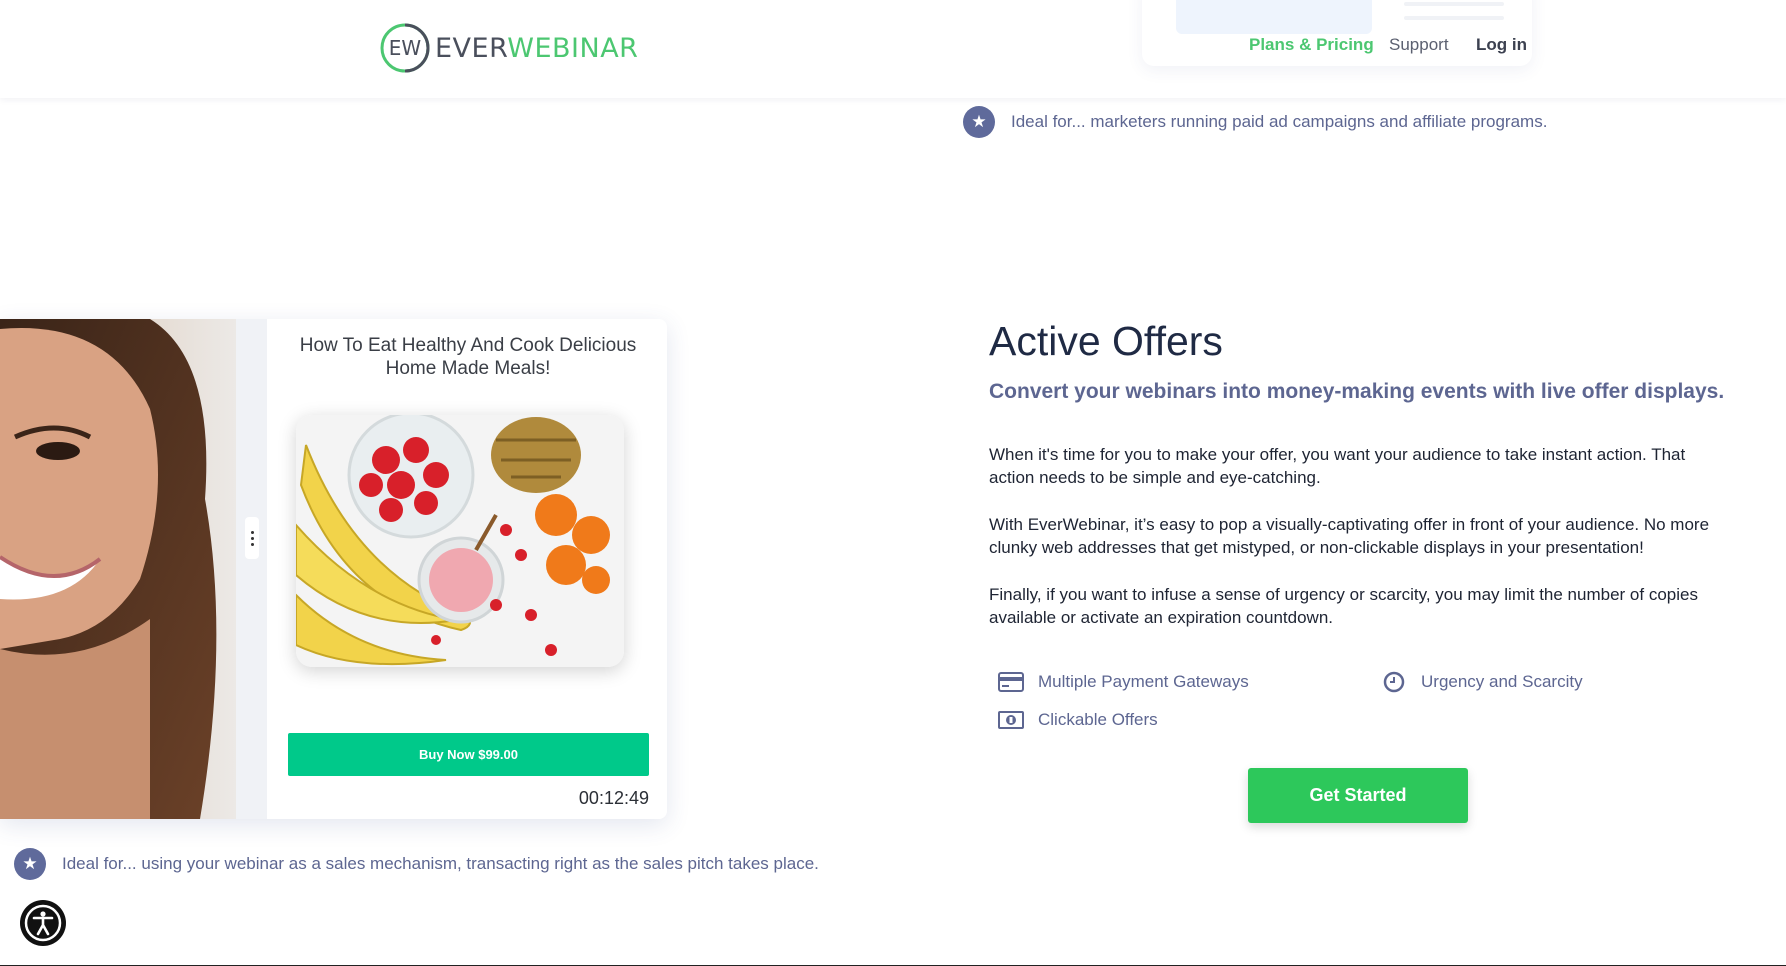 Image resolution: width=1786 pixels, height=966 pixels. Describe the element at coordinates (251, 569) in the screenshot. I see `panel-divider` at that location.